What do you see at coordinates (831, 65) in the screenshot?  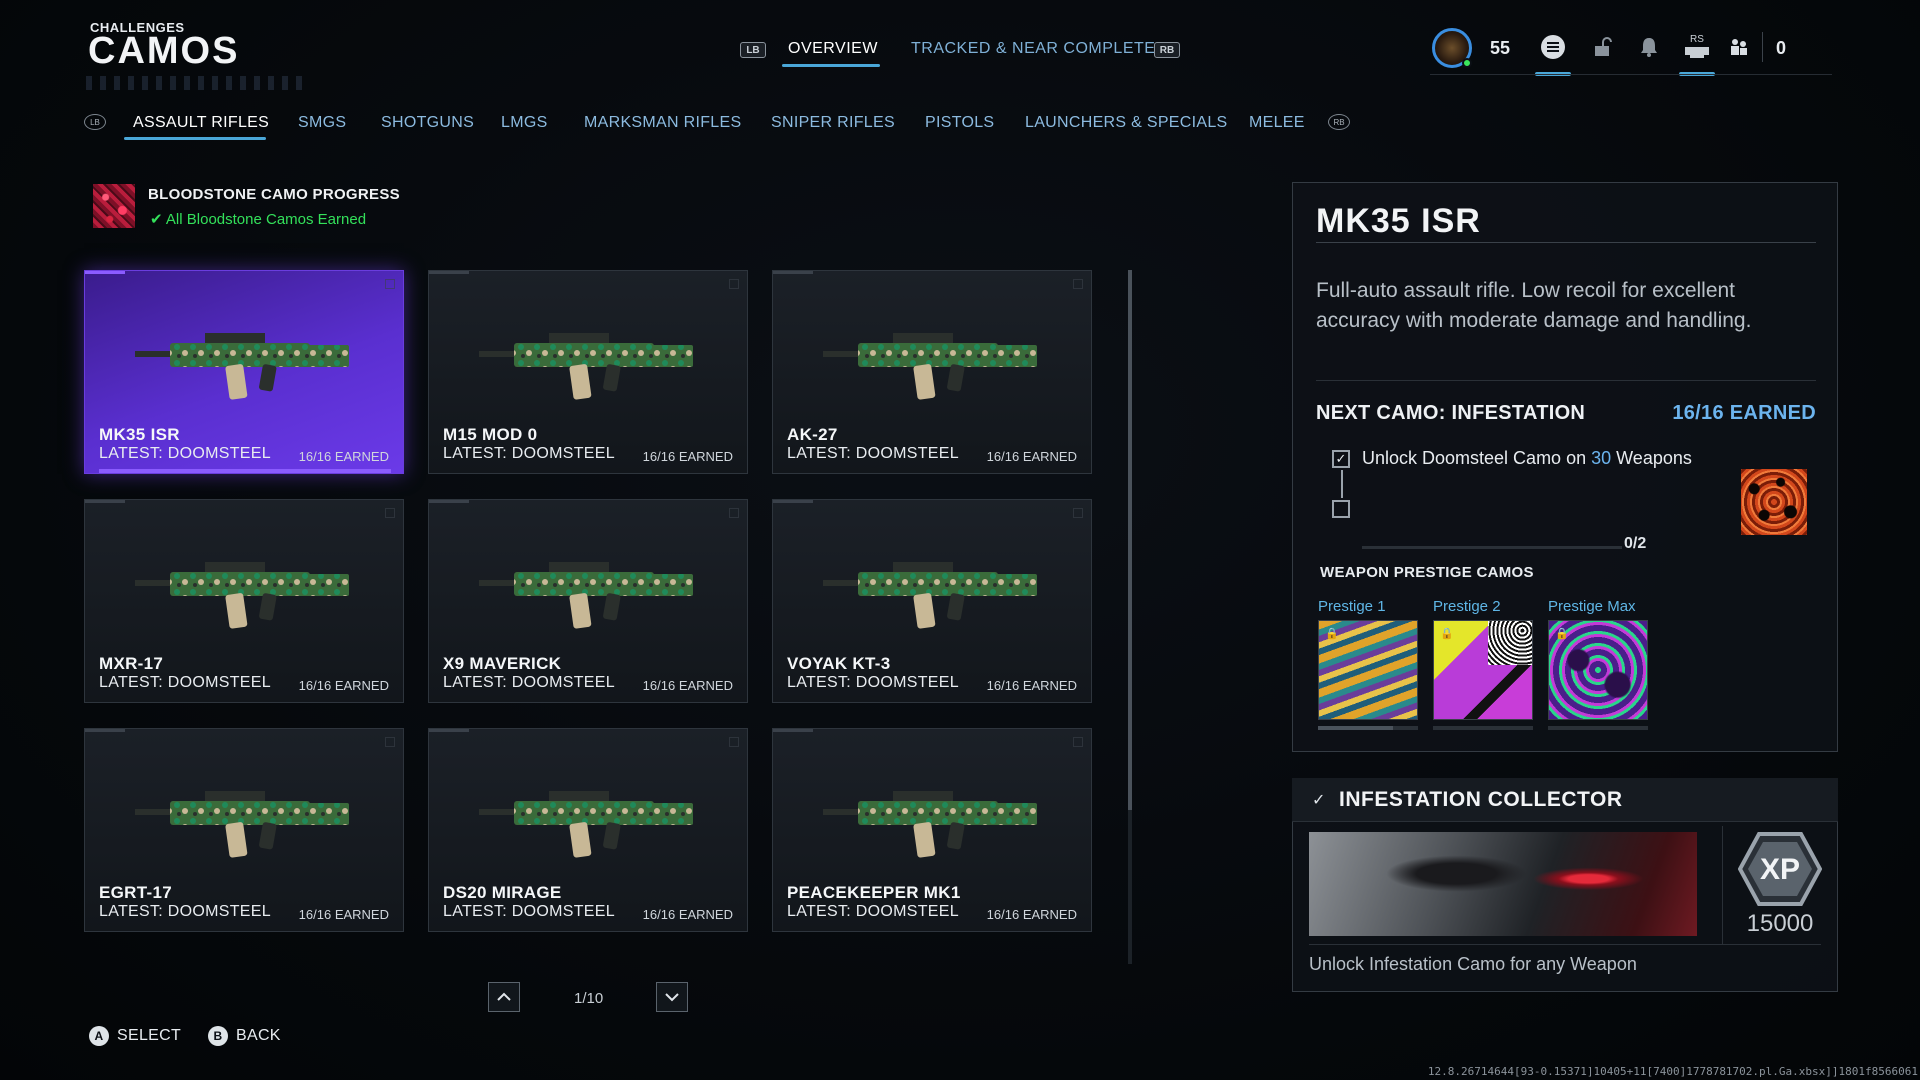 I see `tab-active-indicator` at bounding box center [831, 65].